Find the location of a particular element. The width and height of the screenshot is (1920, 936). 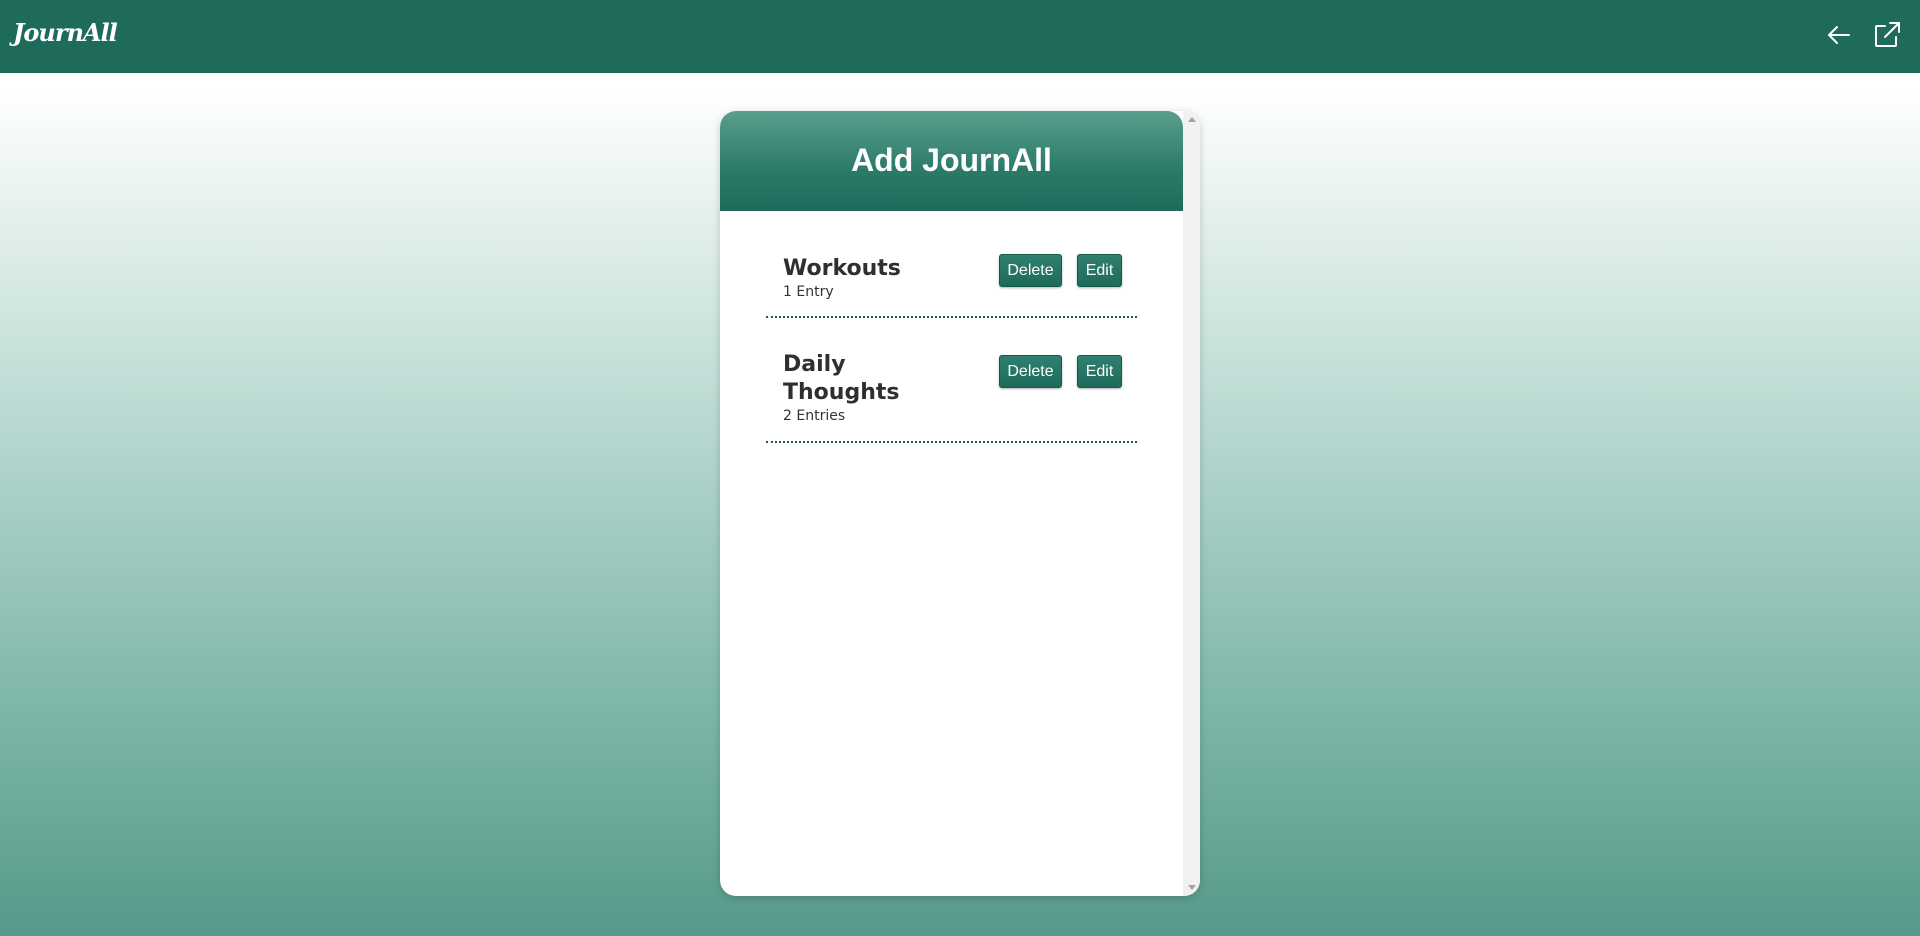

journal-name: Daily Thoughts is located at coordinates (853, 379).